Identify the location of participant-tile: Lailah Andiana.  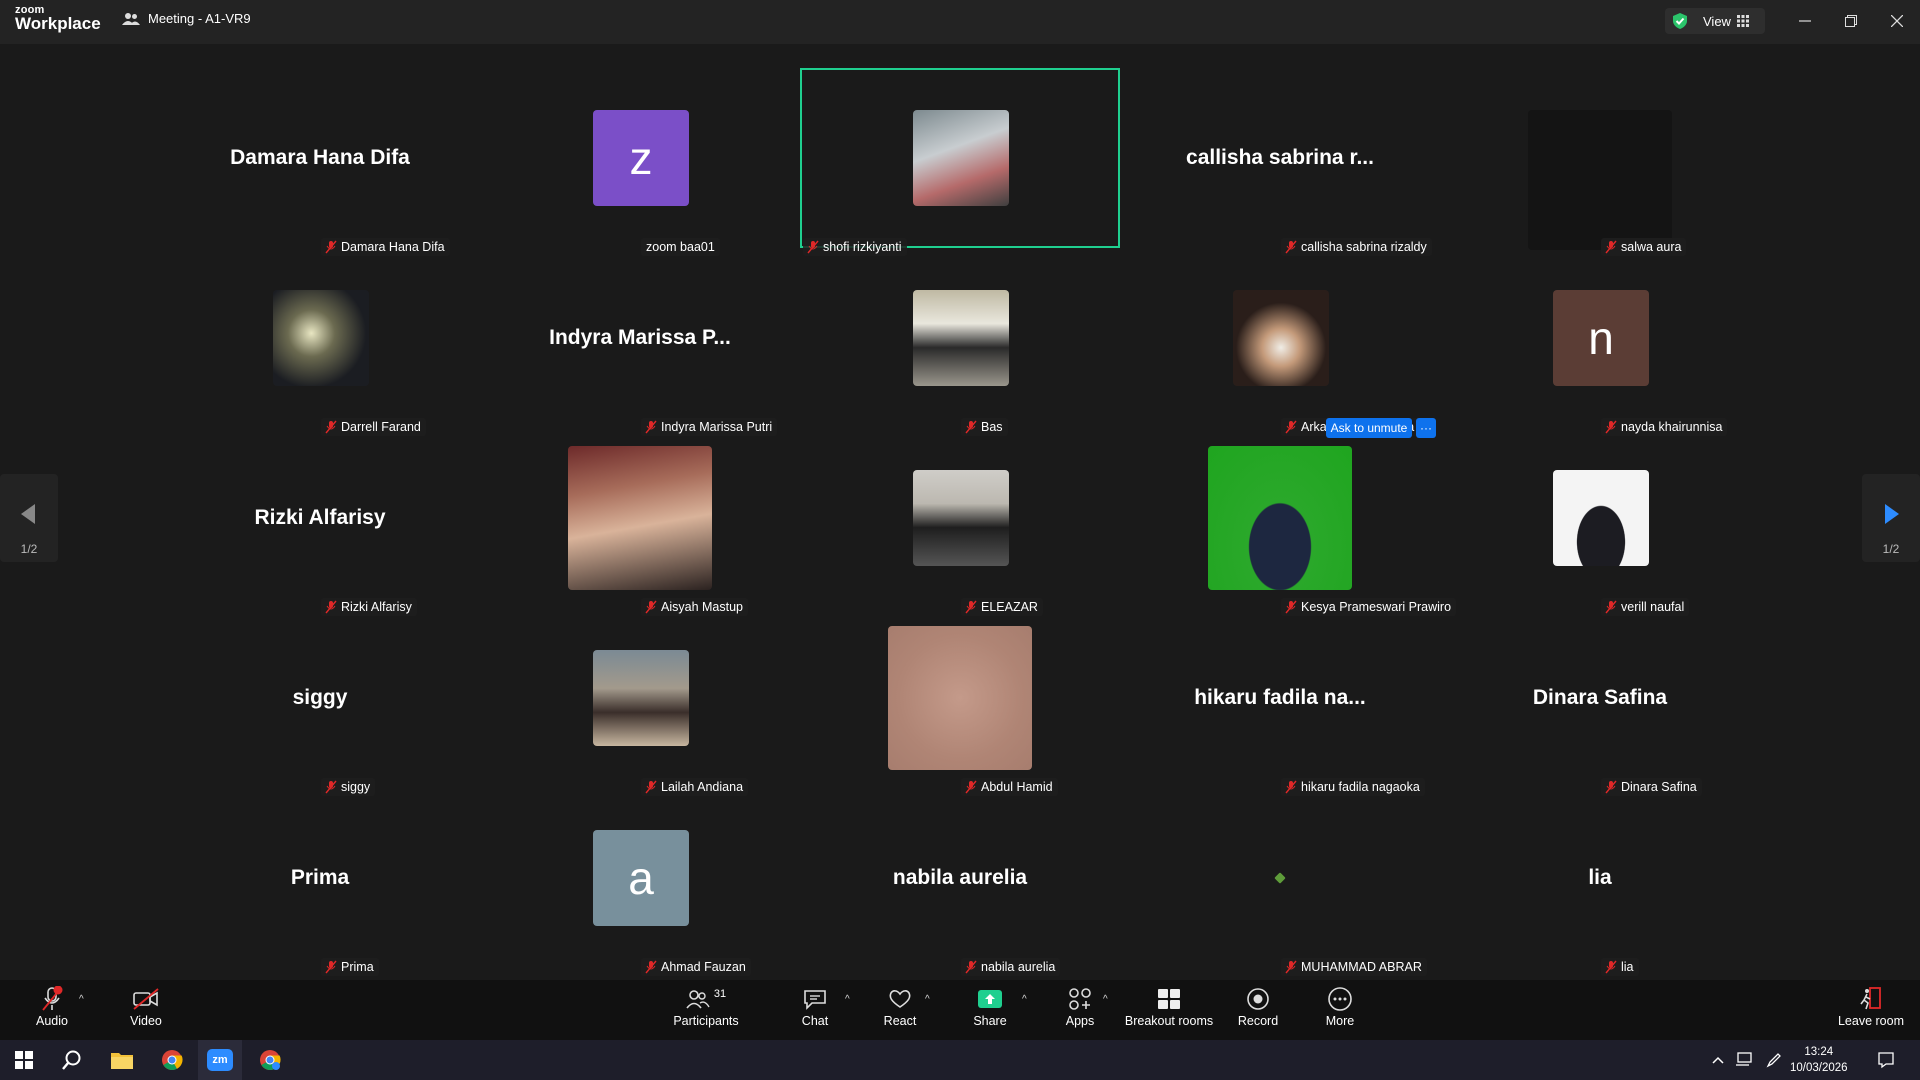
(640, 702).